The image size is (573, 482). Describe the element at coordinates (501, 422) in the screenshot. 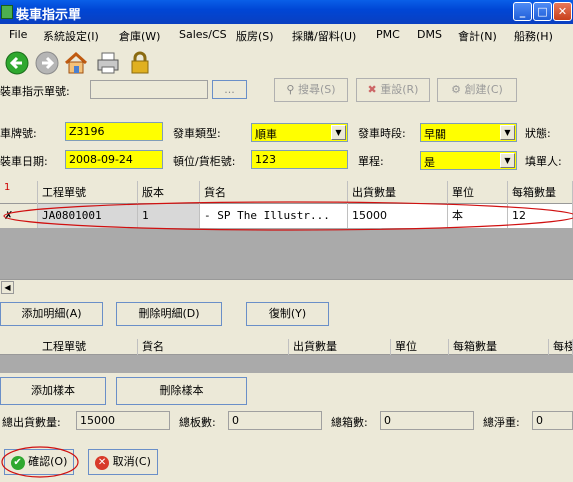

I see `total-net-weight-label: 總淨重:` at that location.